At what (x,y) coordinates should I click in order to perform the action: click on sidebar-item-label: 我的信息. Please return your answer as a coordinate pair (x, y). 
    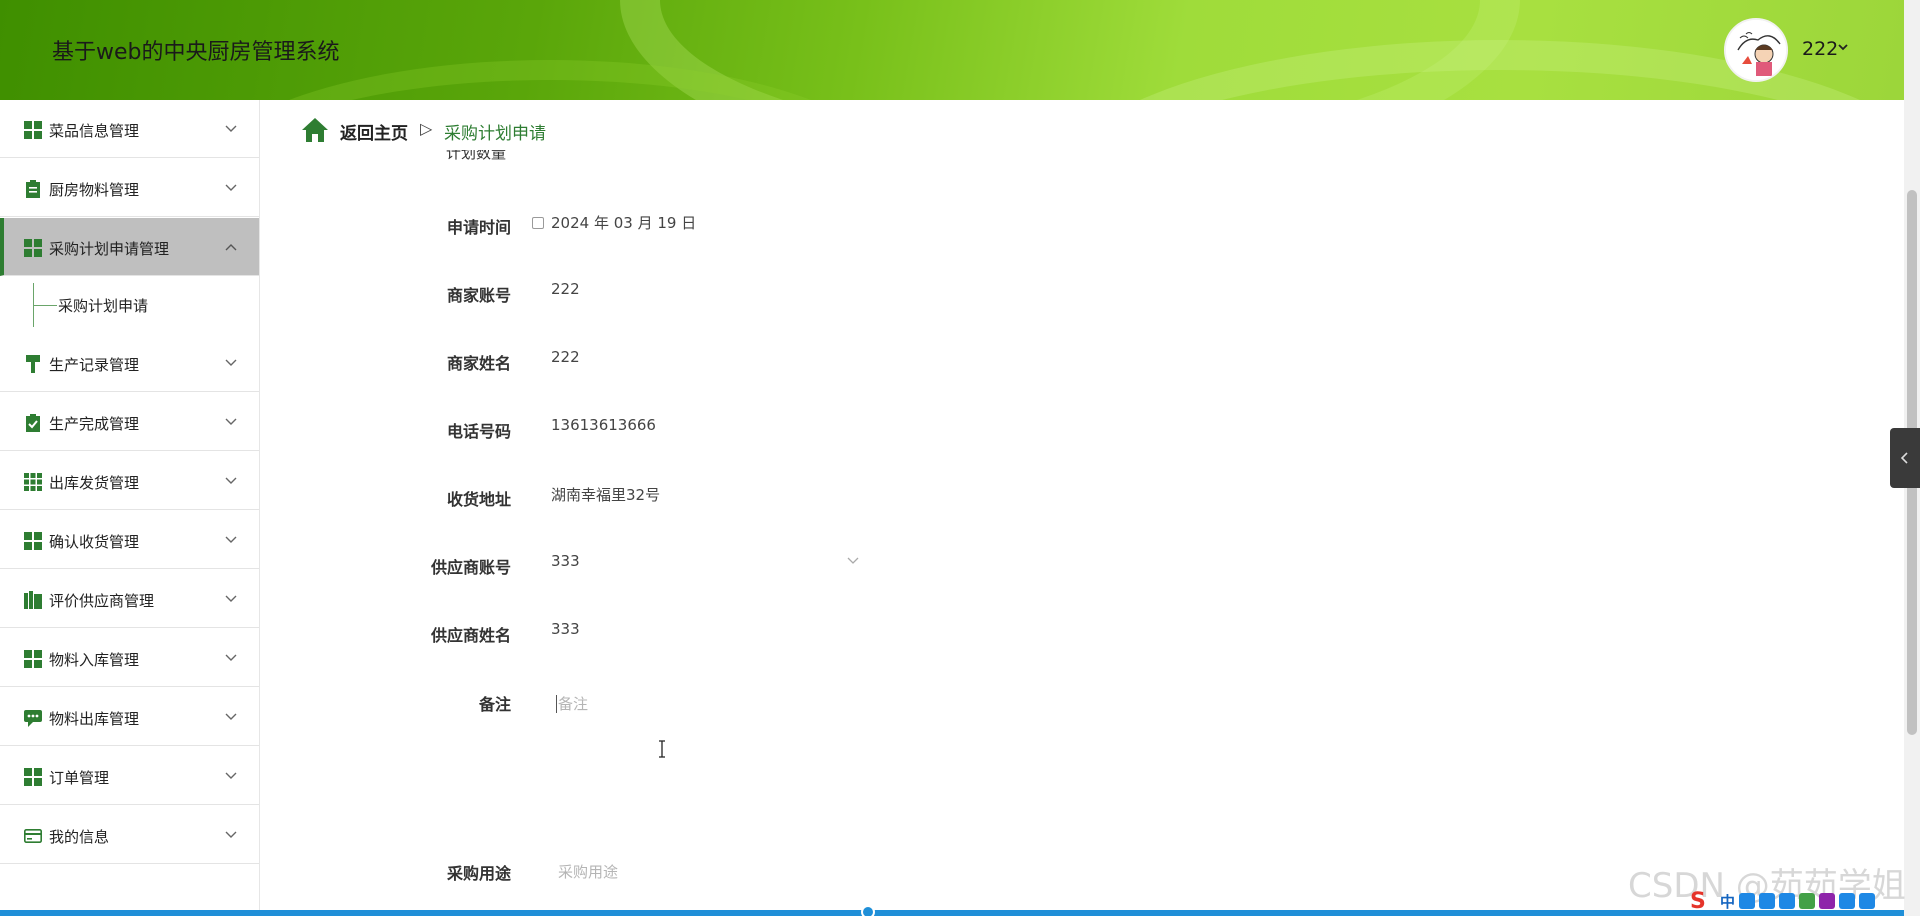
    Looking at the image, I should click on (79, 837).